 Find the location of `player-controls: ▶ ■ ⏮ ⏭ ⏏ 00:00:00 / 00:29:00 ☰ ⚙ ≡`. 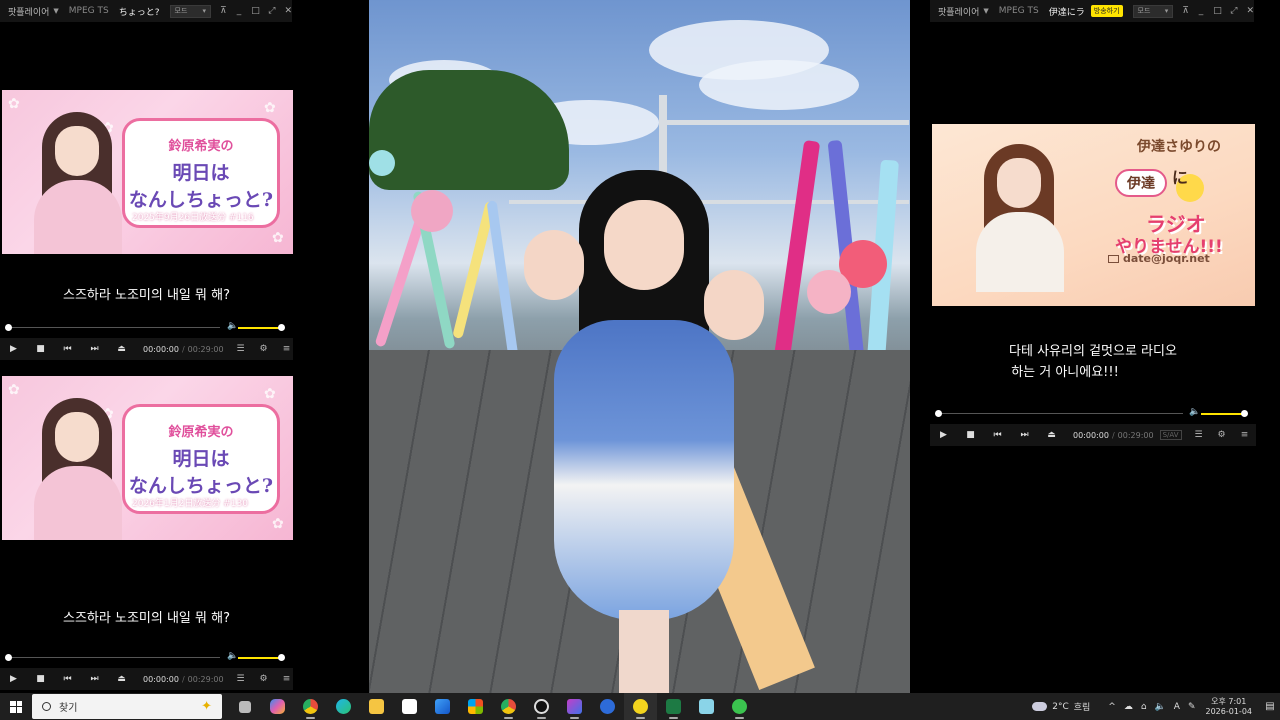

player-controls: ▶ ■ ⏮ ⏭ ⏏ 00:00:00 / 00:29:00 ☰ ⚙ ≡ is located at coordinates (146, 349).